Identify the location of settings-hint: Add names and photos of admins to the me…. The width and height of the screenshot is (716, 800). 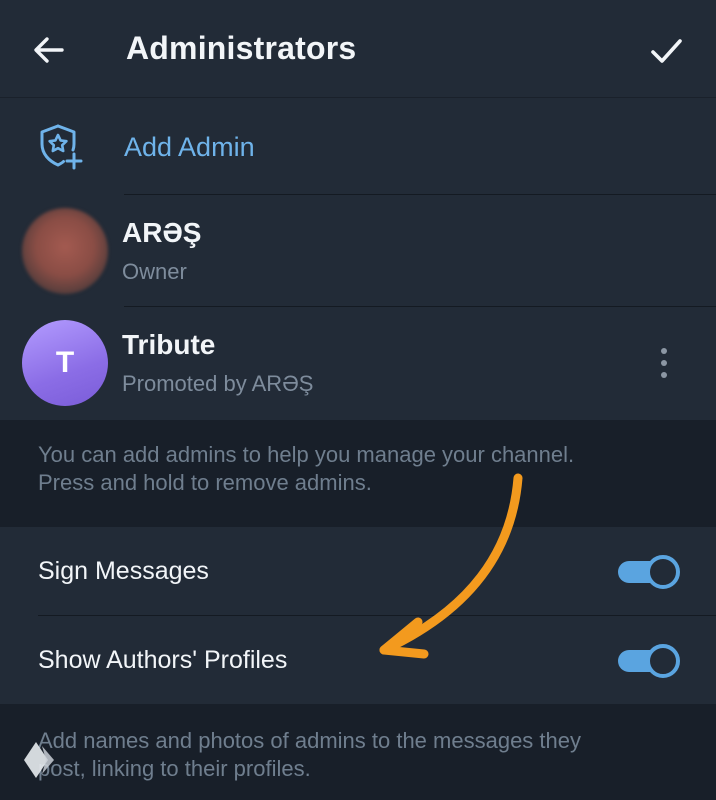
(363, 755).